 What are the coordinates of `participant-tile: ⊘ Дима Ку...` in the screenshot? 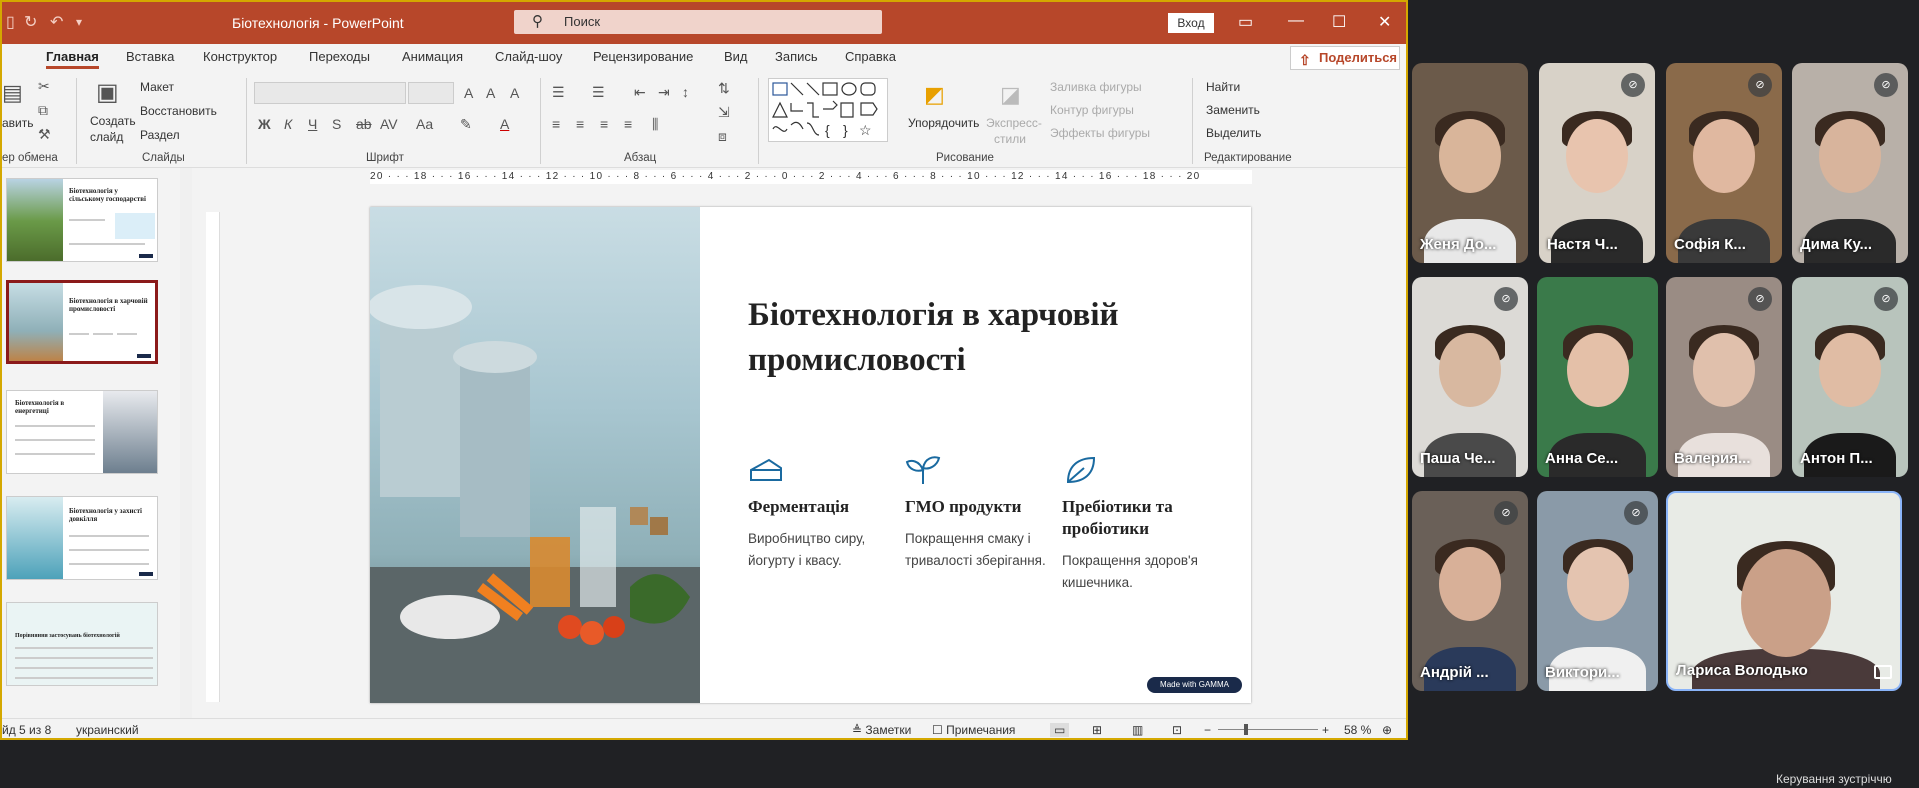 It's located at (1850, 163).